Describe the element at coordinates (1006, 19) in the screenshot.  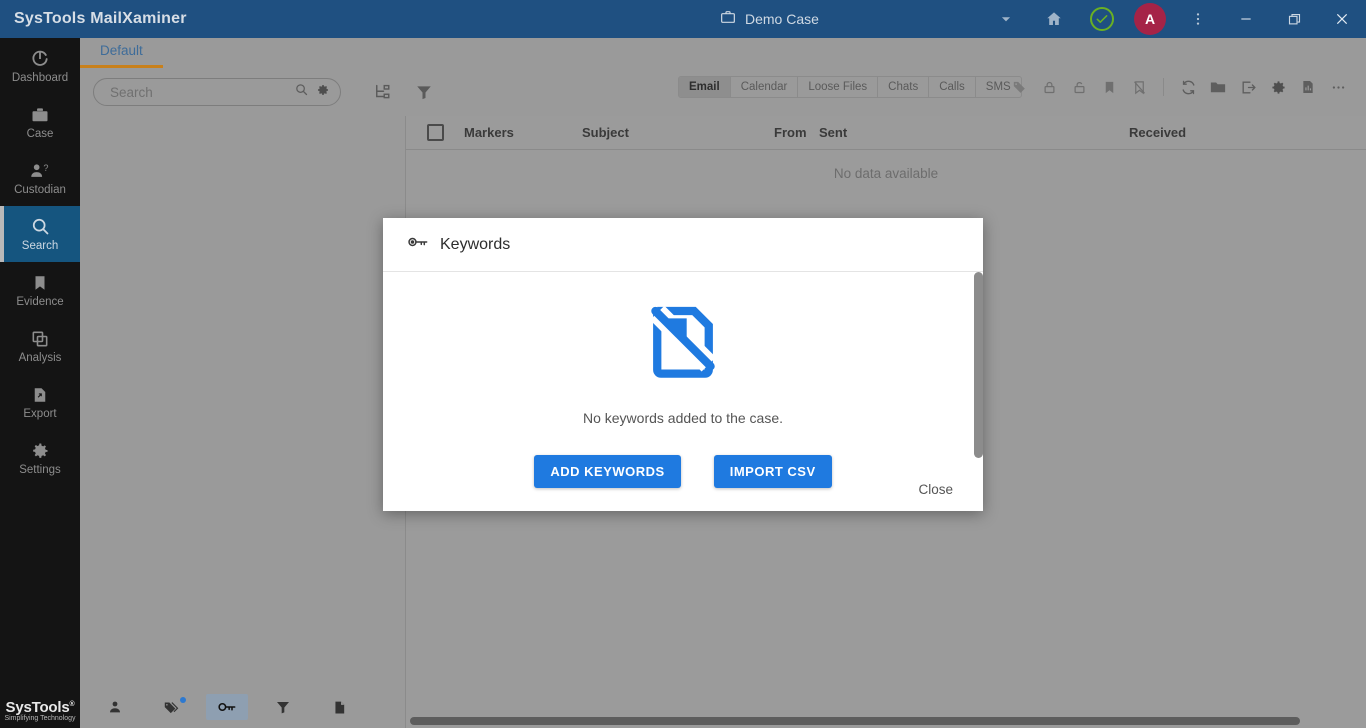
I see `chevron-down-icon` at that location.